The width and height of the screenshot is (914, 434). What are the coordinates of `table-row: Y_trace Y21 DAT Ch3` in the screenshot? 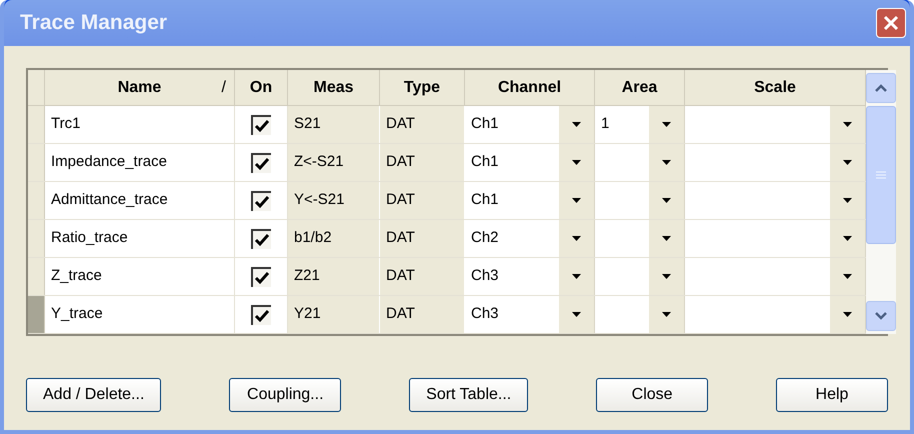 It's located at (447, 315).